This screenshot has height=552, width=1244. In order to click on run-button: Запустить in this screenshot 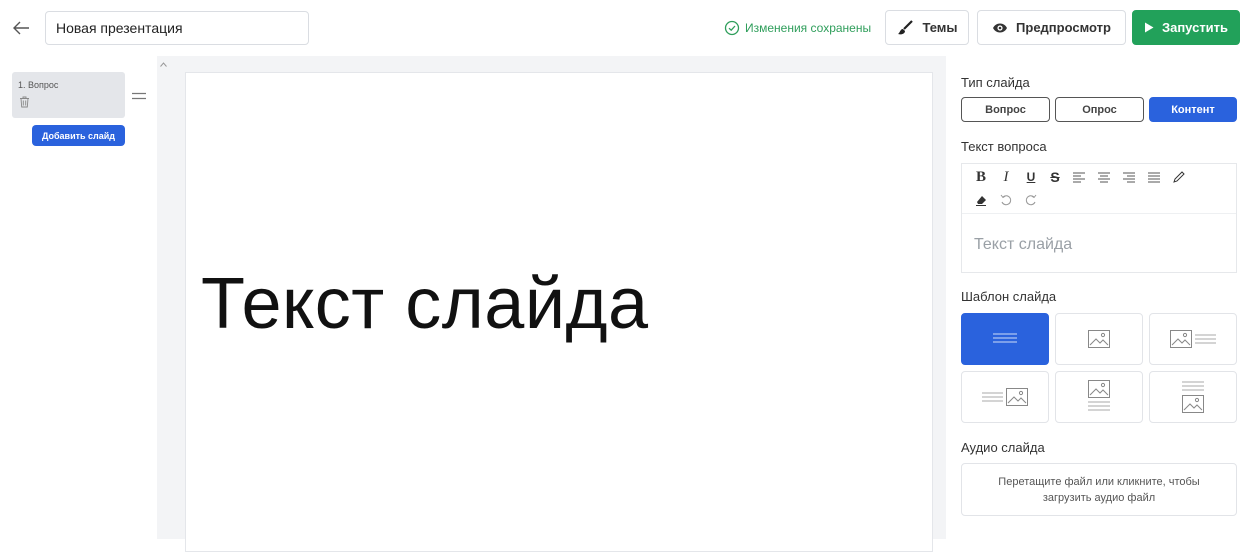, I will do `click(1186, 27)`.